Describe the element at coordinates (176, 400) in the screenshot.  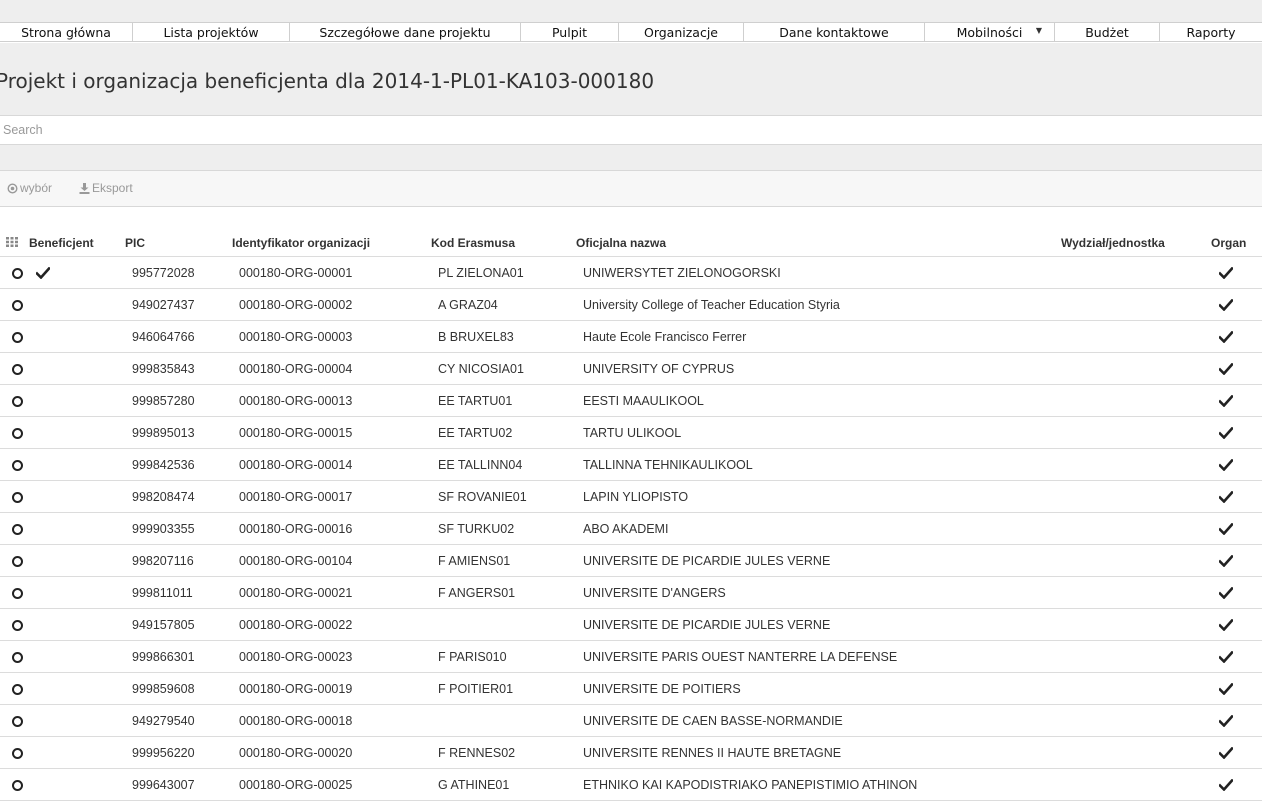
I see `pic-cell: 999857280` at that location.